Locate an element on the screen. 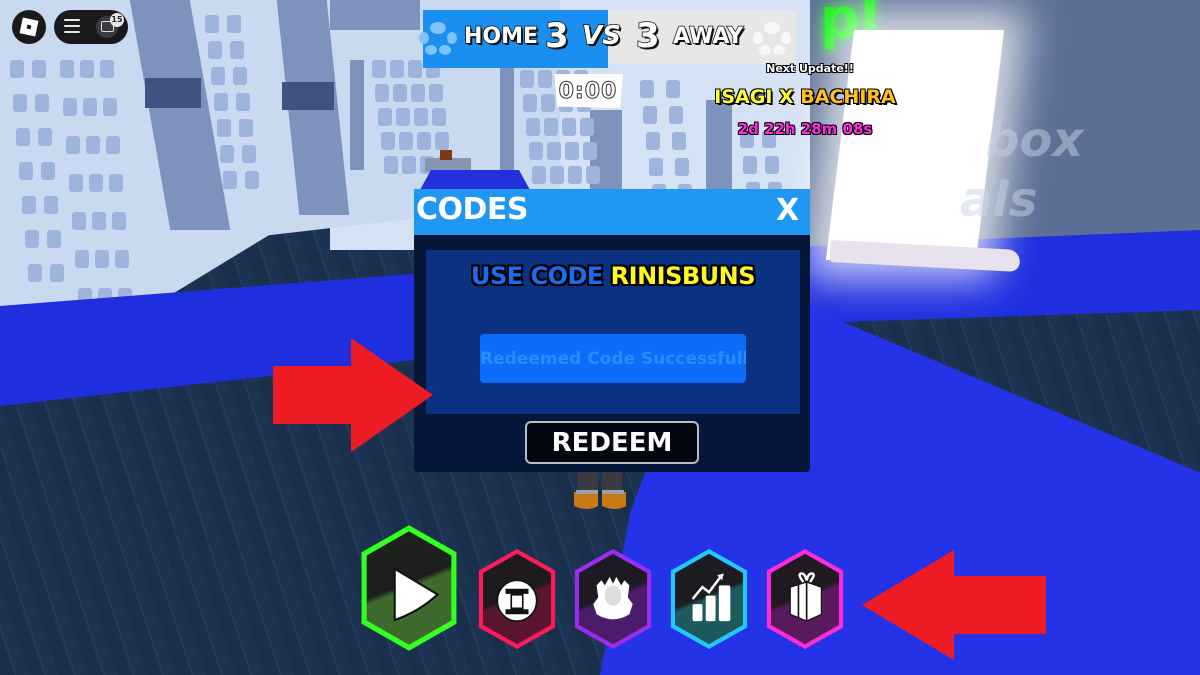 The height and width of the screenshot is (675, 1200). update-countdown: 2d 22h 28m 08s is located at coordinates (805, 129).